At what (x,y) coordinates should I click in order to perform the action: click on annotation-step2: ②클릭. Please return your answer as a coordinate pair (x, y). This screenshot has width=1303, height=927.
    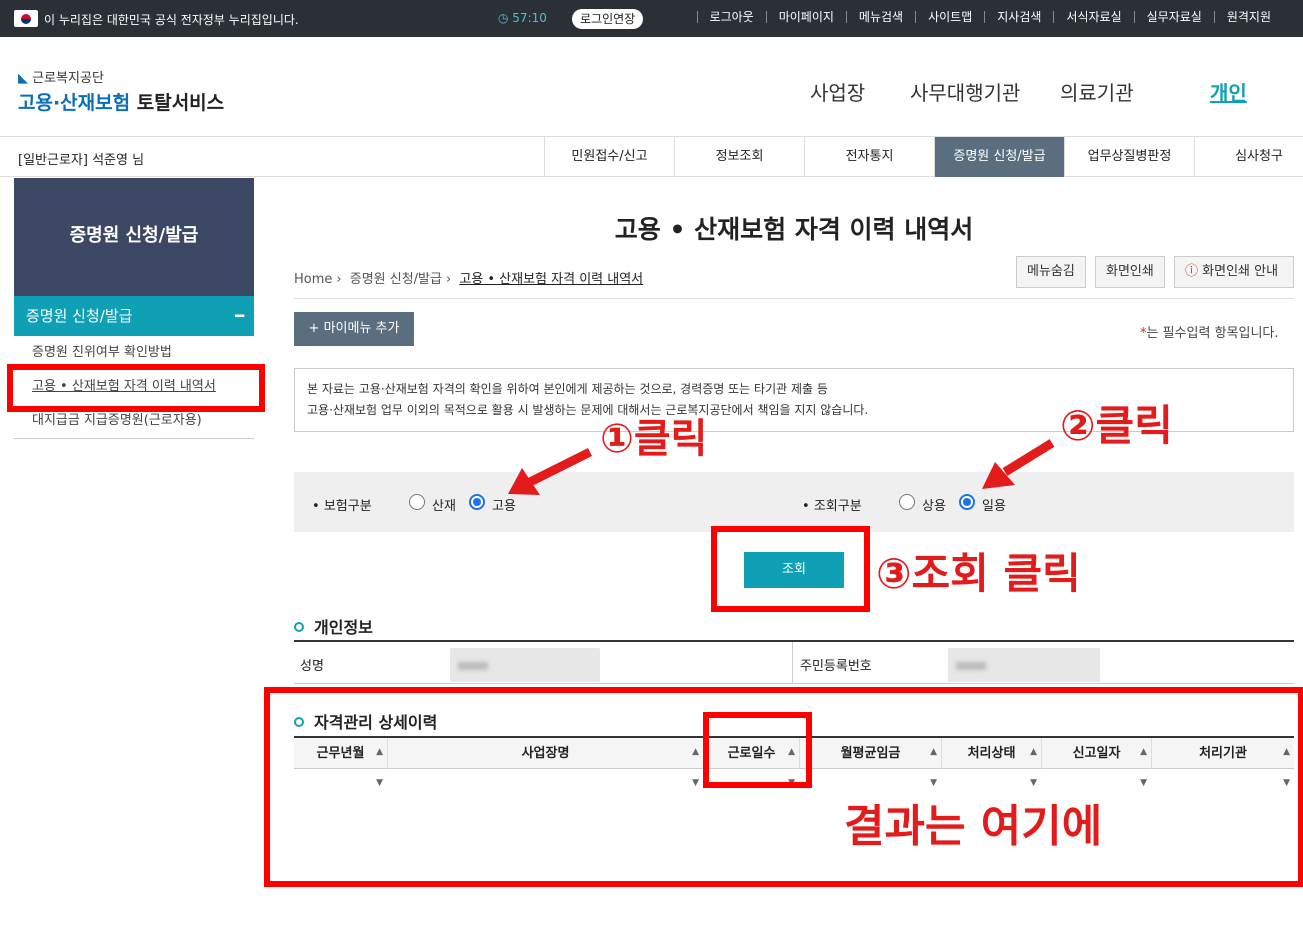
    Looking at the image, I should click on (1116, 425).